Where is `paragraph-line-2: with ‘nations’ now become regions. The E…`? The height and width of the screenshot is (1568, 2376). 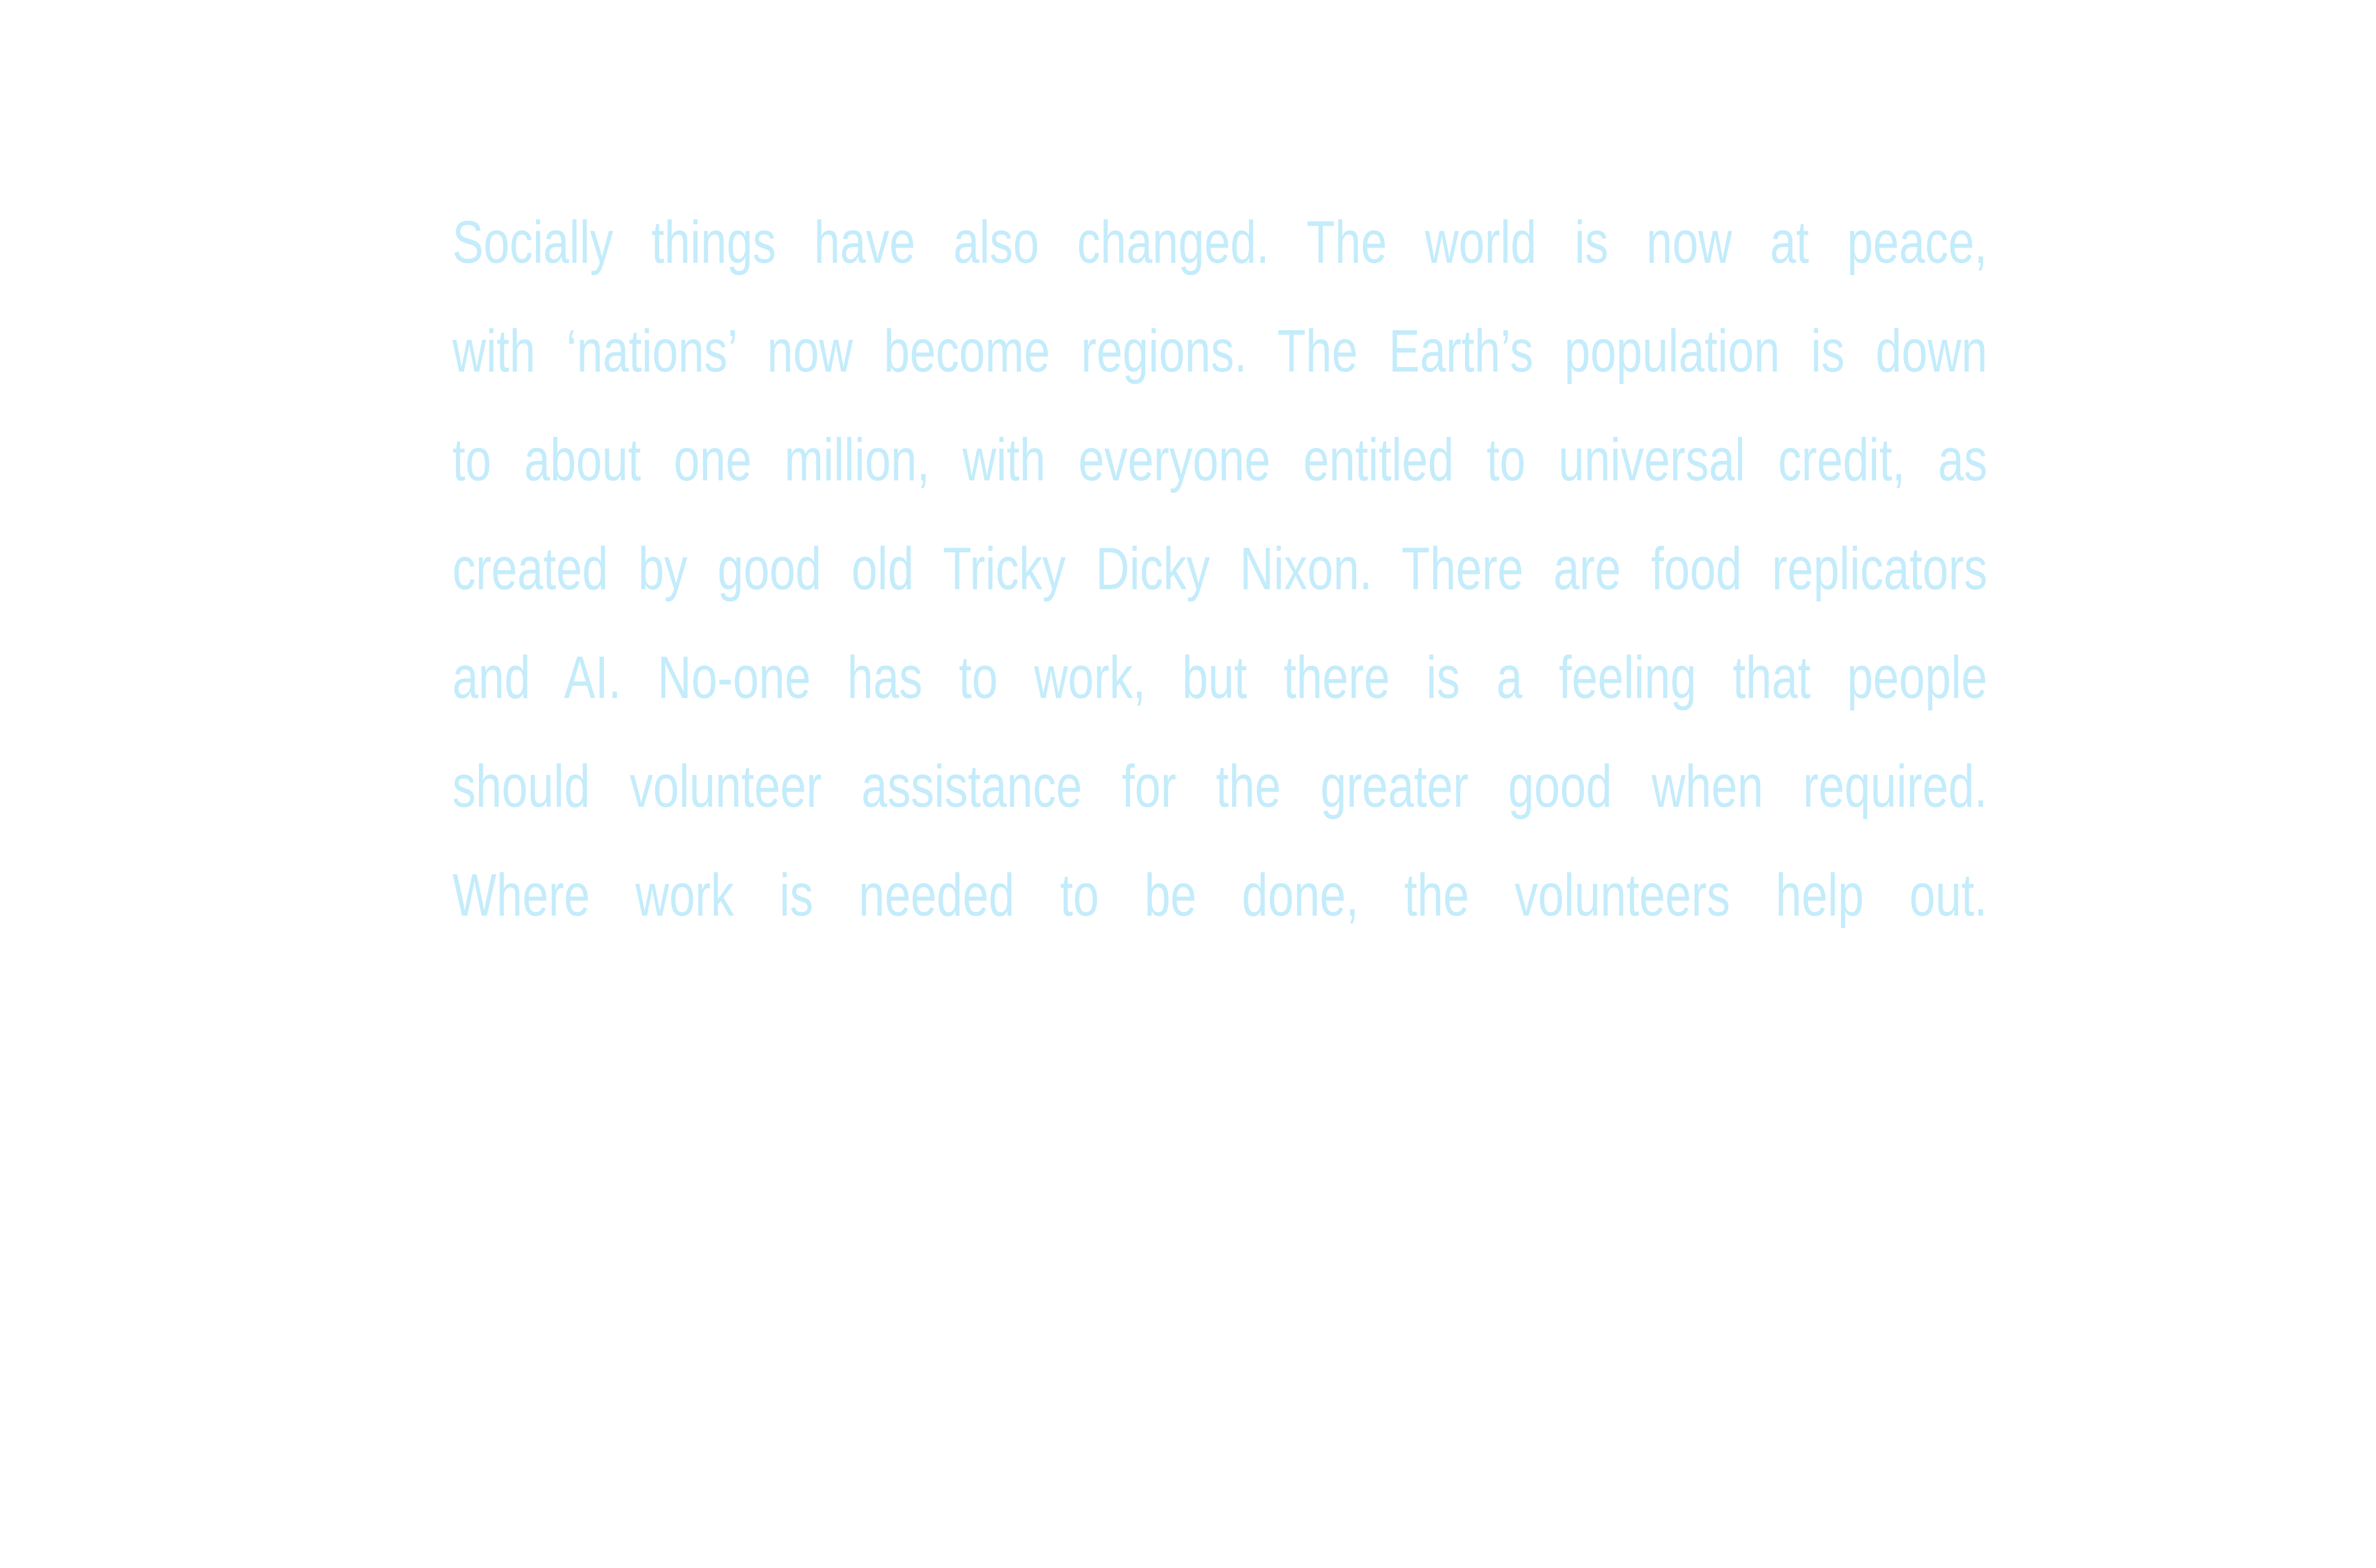 paragraph-line-2: with ‘nations’ now become regions. The E… is located at coordinates (1219, 350).